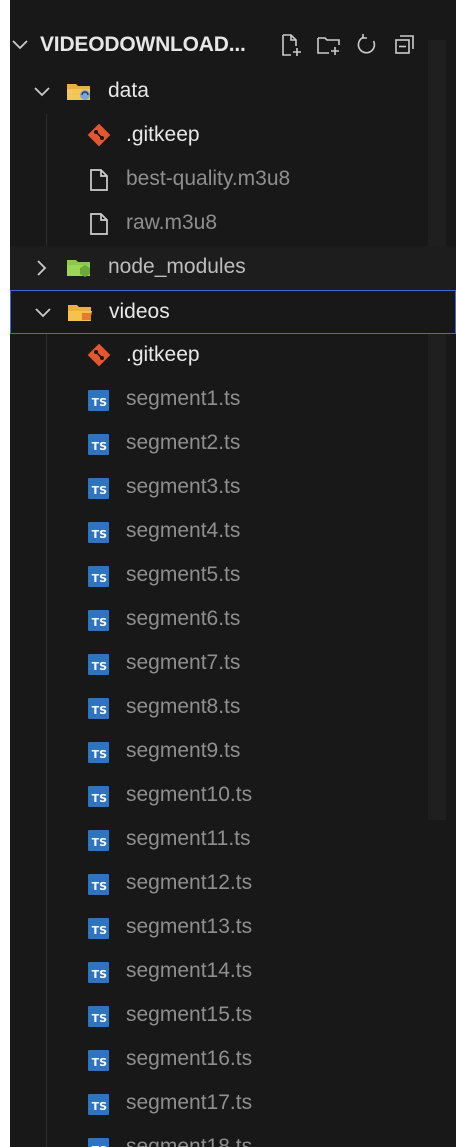  I want to click on file-raw-m3u8: raw.m3u8, so click(233, 224).